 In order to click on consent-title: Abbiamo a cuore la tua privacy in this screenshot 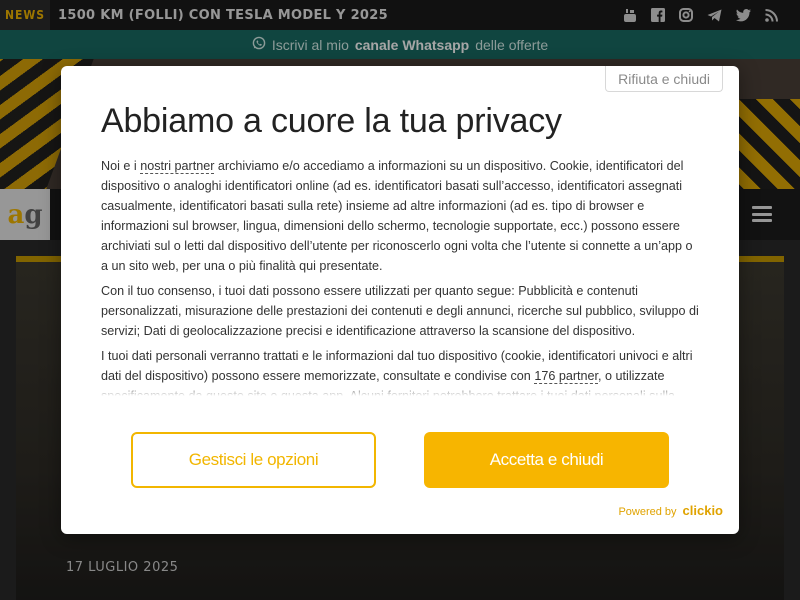, I will do `click(331, 121)`.